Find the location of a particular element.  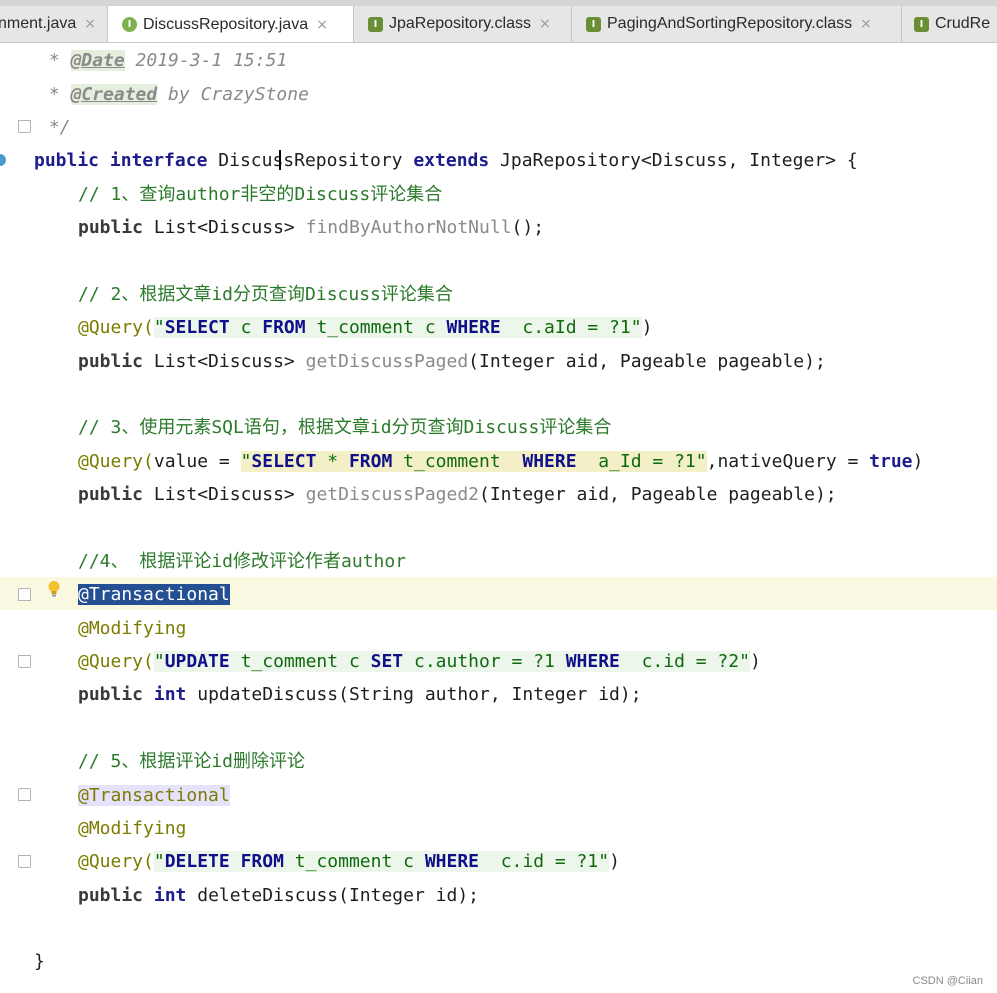

code-line: * @Created by CrazyStone is located at coordinates (173, 94).